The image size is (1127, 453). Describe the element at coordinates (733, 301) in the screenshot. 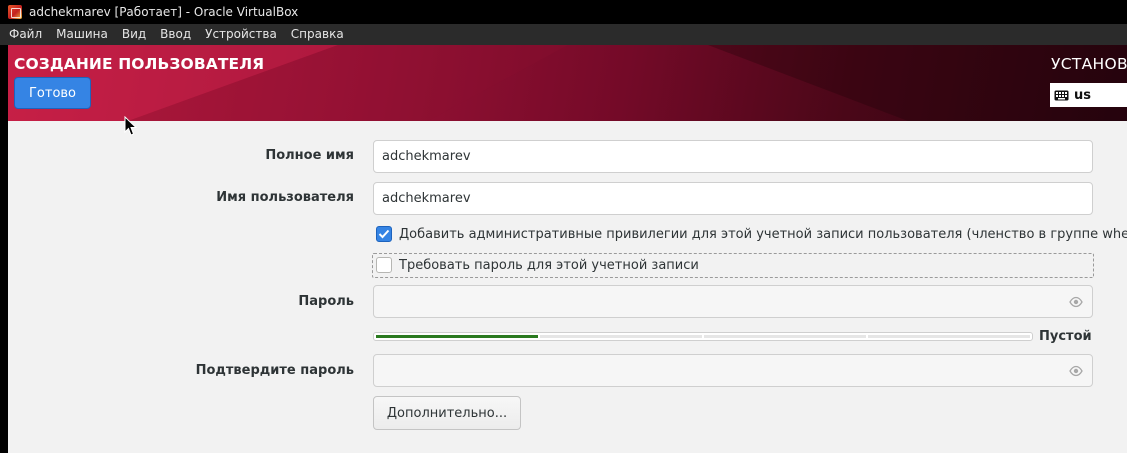

I see `password-input` at that location.